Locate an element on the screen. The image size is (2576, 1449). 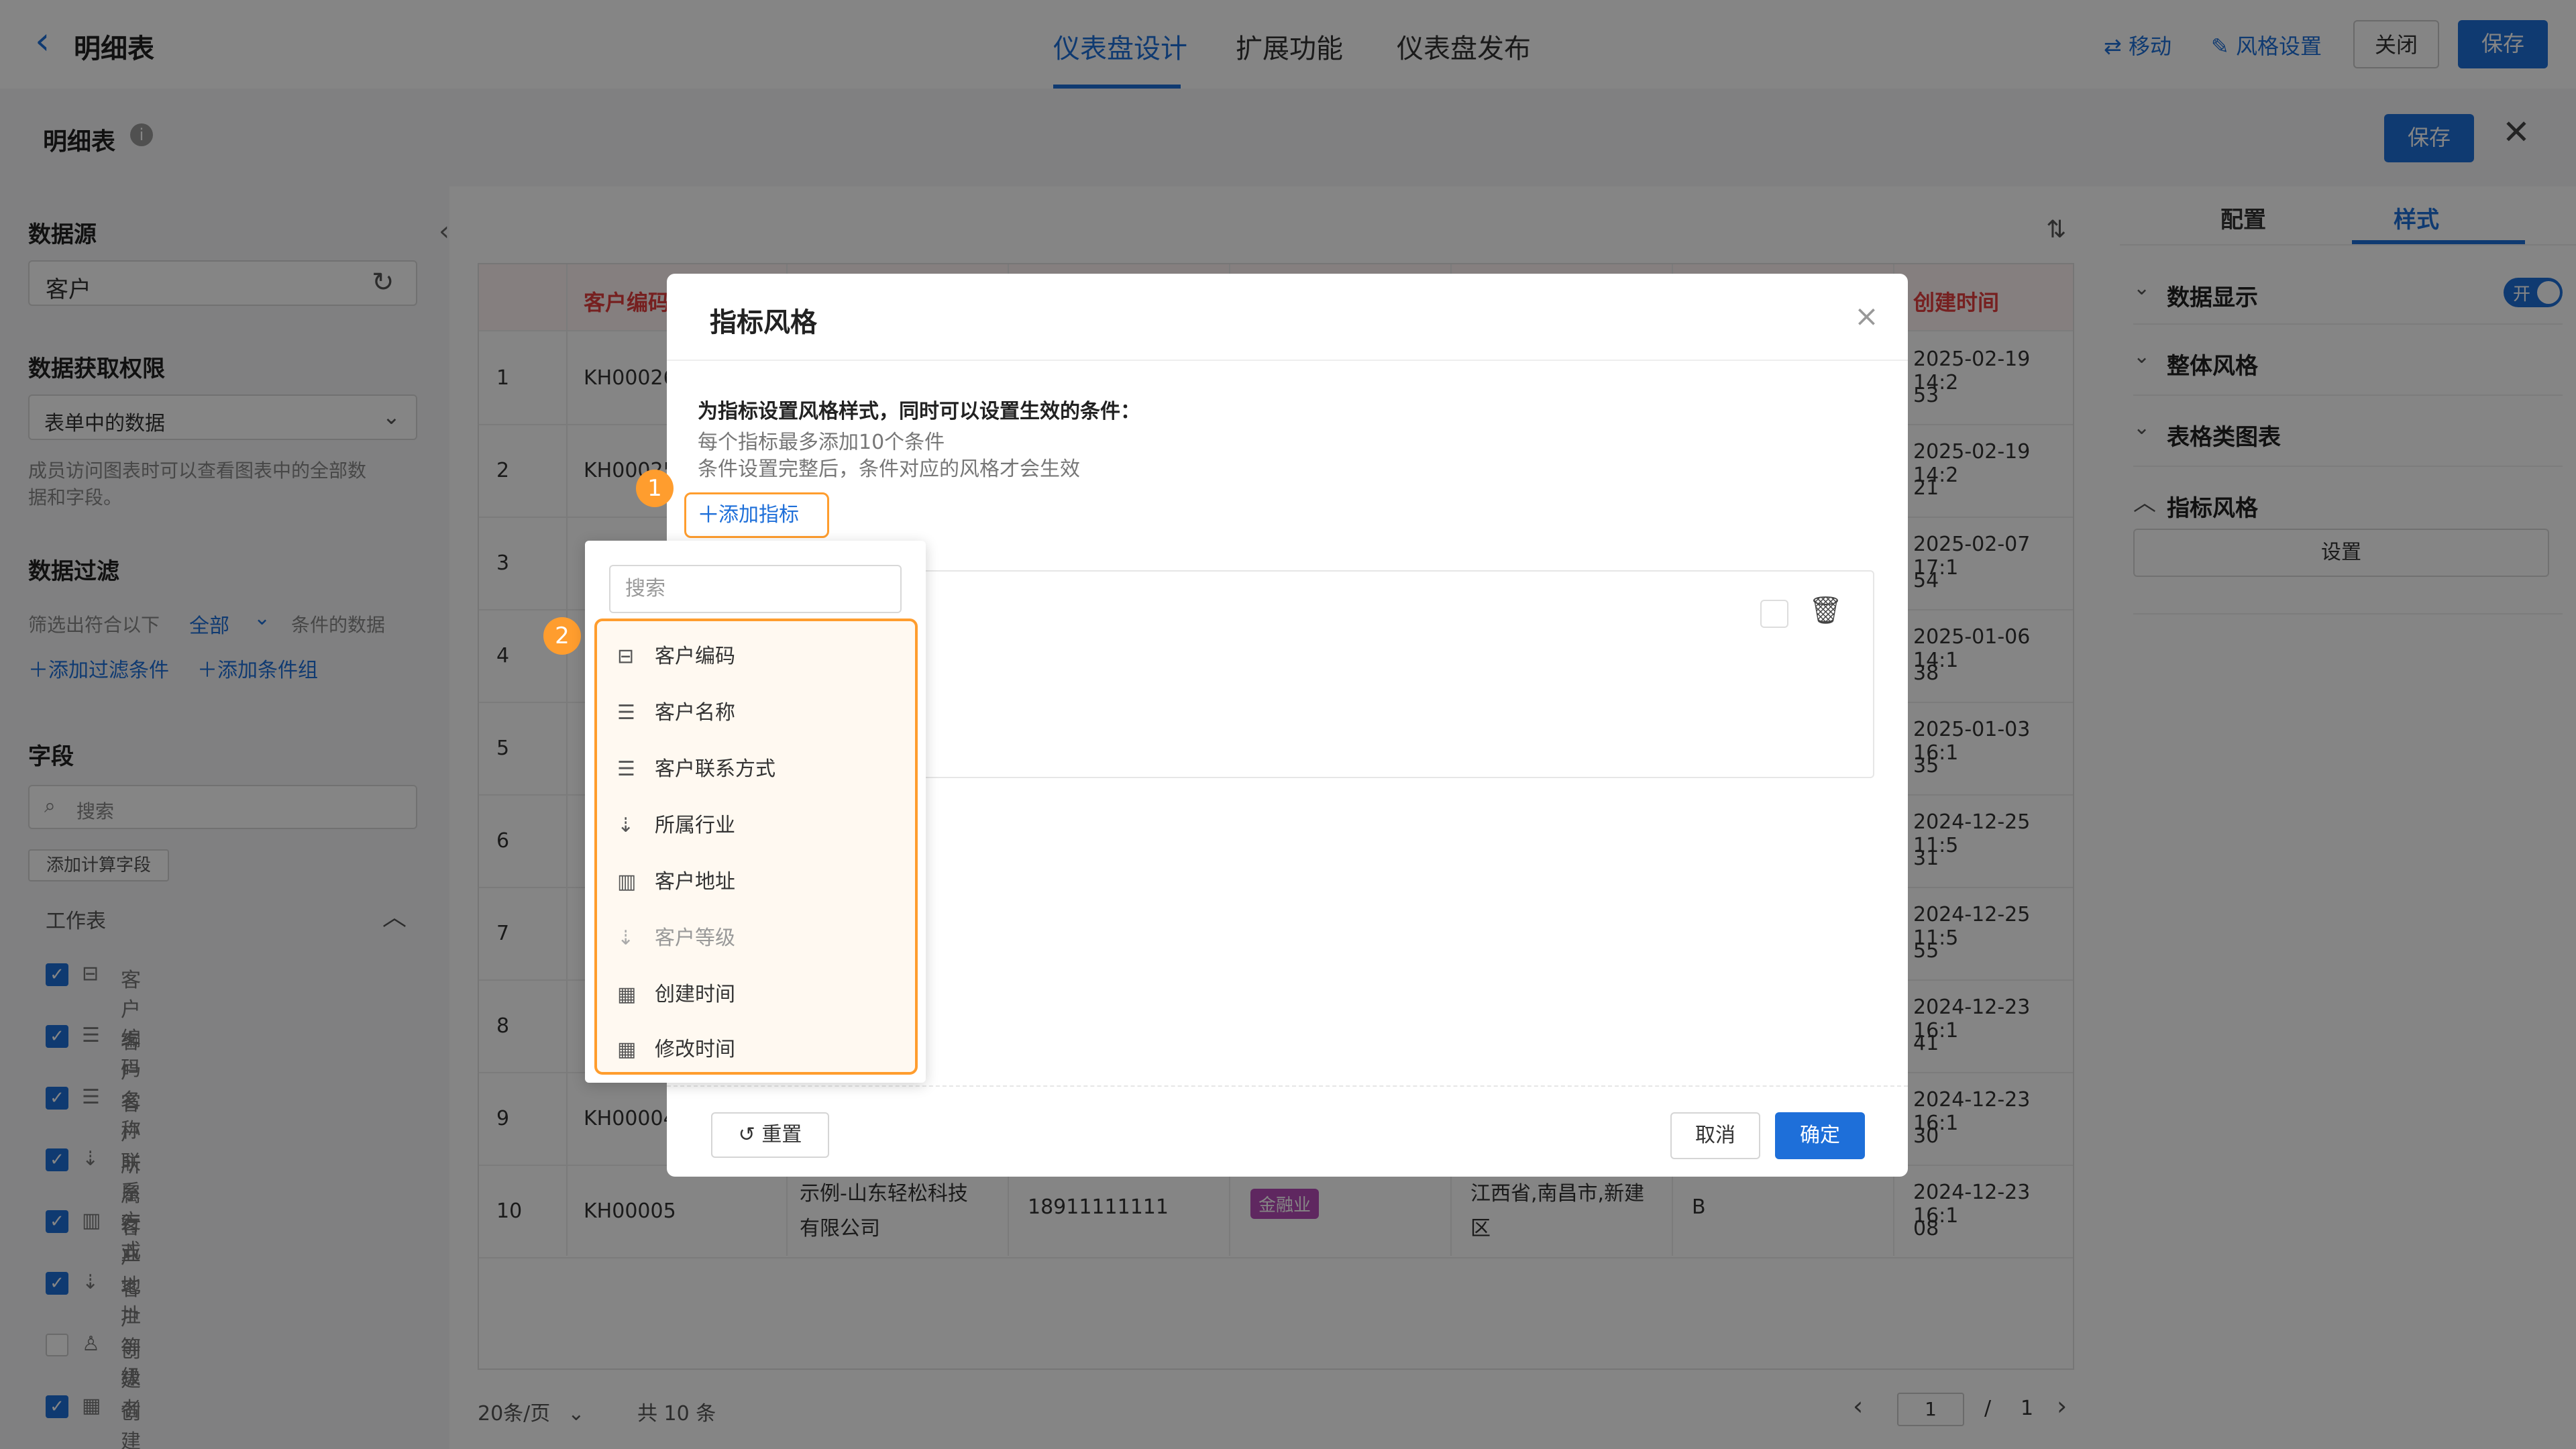
plus-icon: ＋ is located at coordinates (708, 515).